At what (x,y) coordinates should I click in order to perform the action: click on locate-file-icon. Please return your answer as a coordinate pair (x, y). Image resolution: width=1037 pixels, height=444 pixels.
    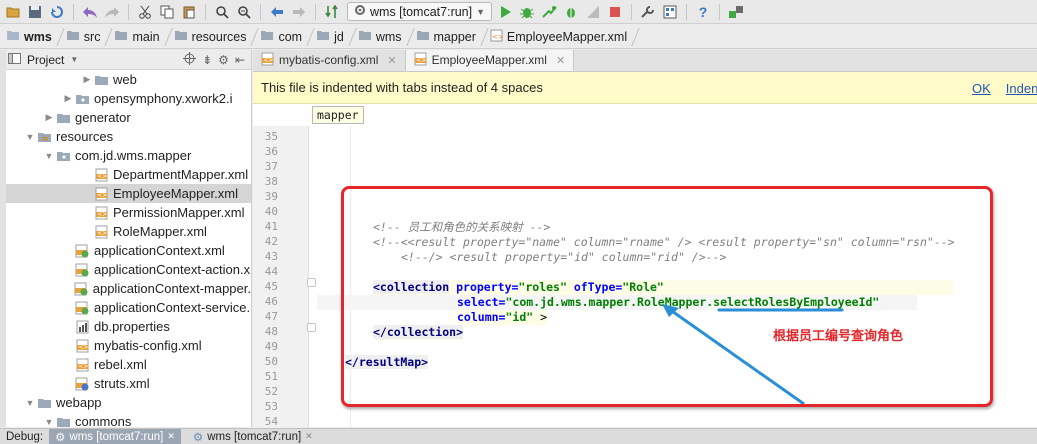
    Looking at the image, I should click on (190, 59).